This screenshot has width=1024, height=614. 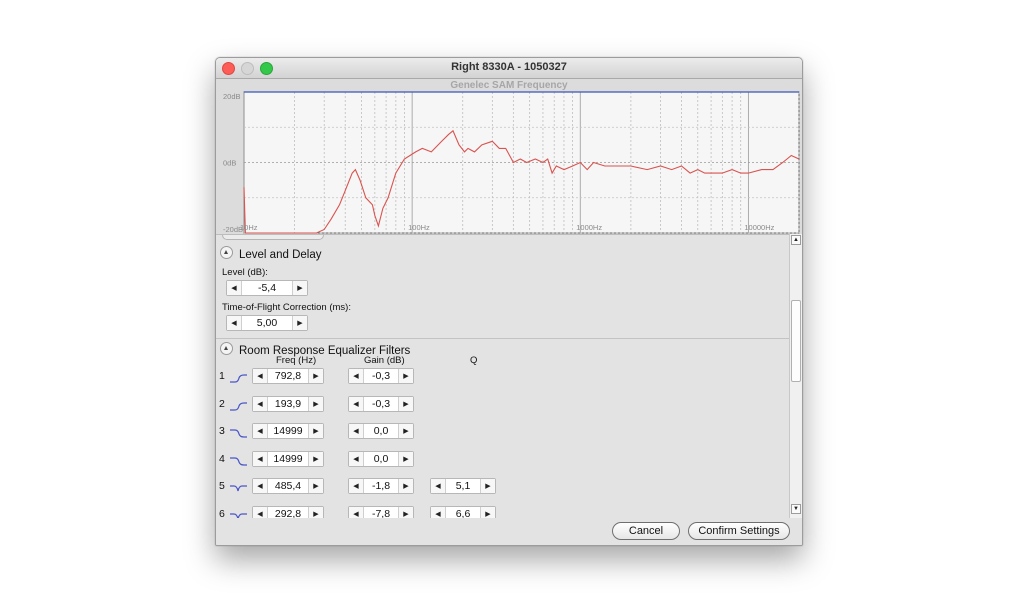 I want to click on tof-label: Time-of-Flight Correction (ms):, so click(x=286, y=307).